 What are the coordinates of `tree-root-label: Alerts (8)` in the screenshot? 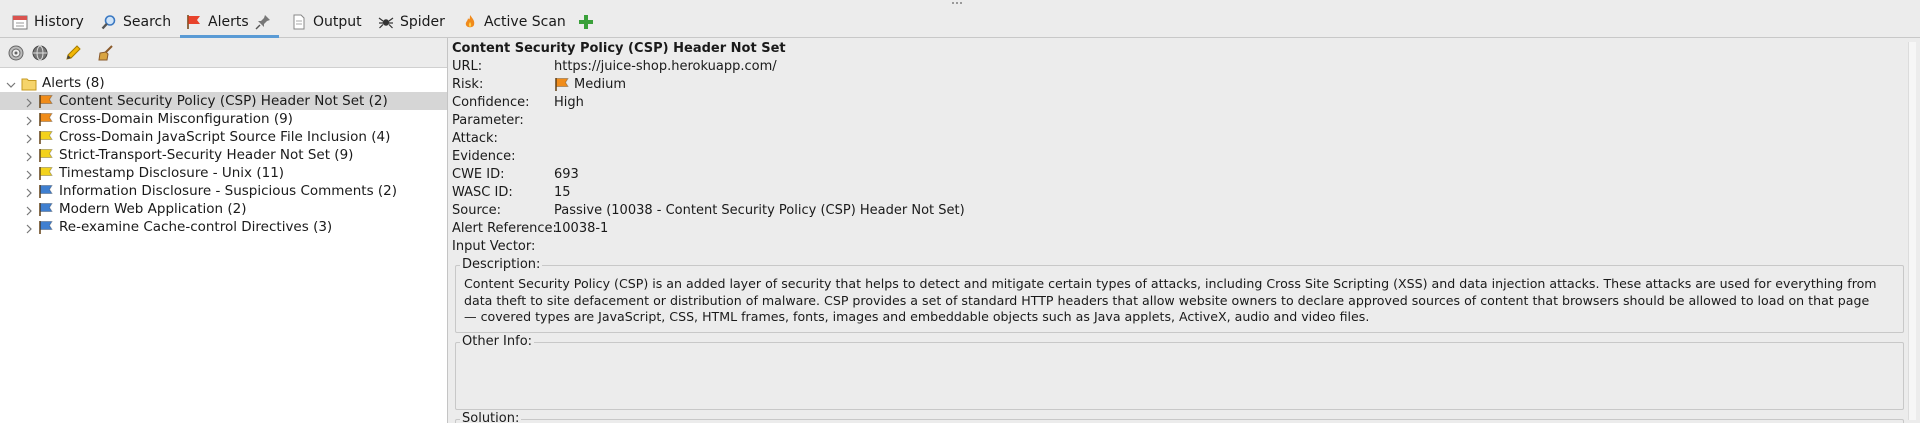 It's located at (73, 83).